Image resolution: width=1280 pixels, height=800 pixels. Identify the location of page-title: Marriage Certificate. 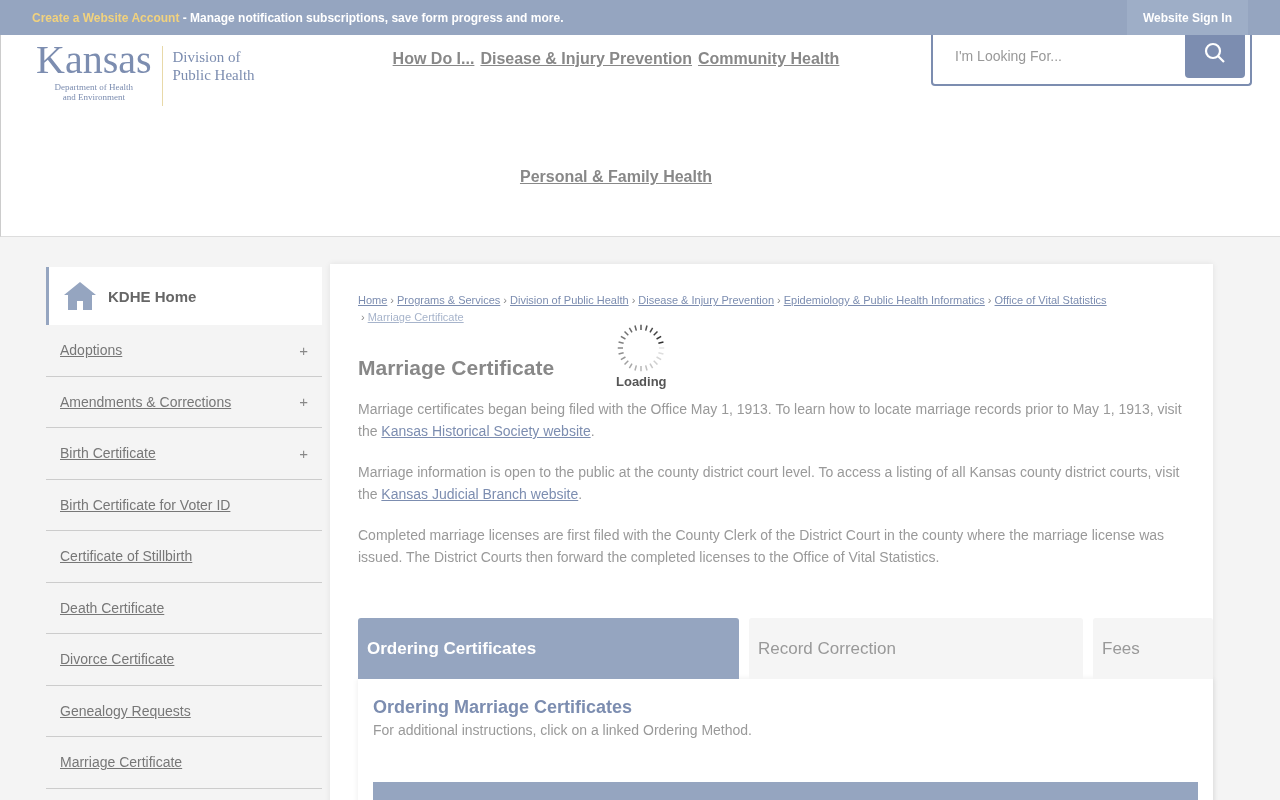
(457, 368).